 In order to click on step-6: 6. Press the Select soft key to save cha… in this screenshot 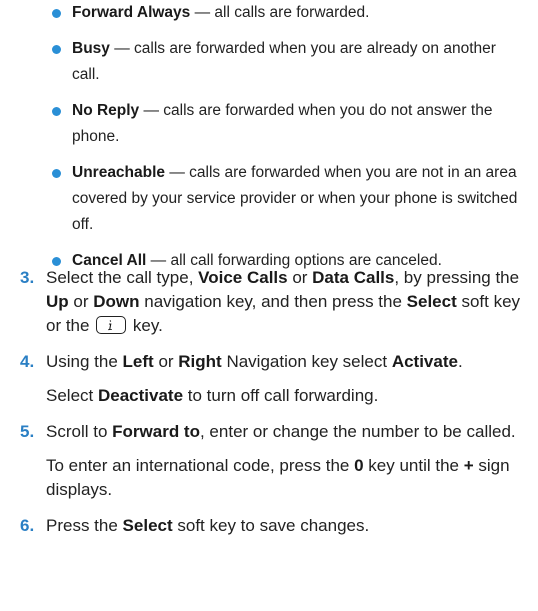, I will do `click(265, 526)`.